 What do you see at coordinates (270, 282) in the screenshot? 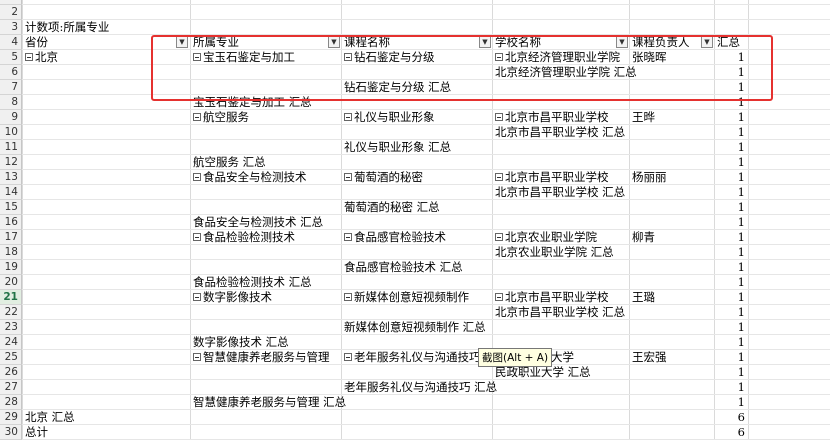
I see `cell-major: 食品检验检测技术 汇总` at bounding box center [270, 282].